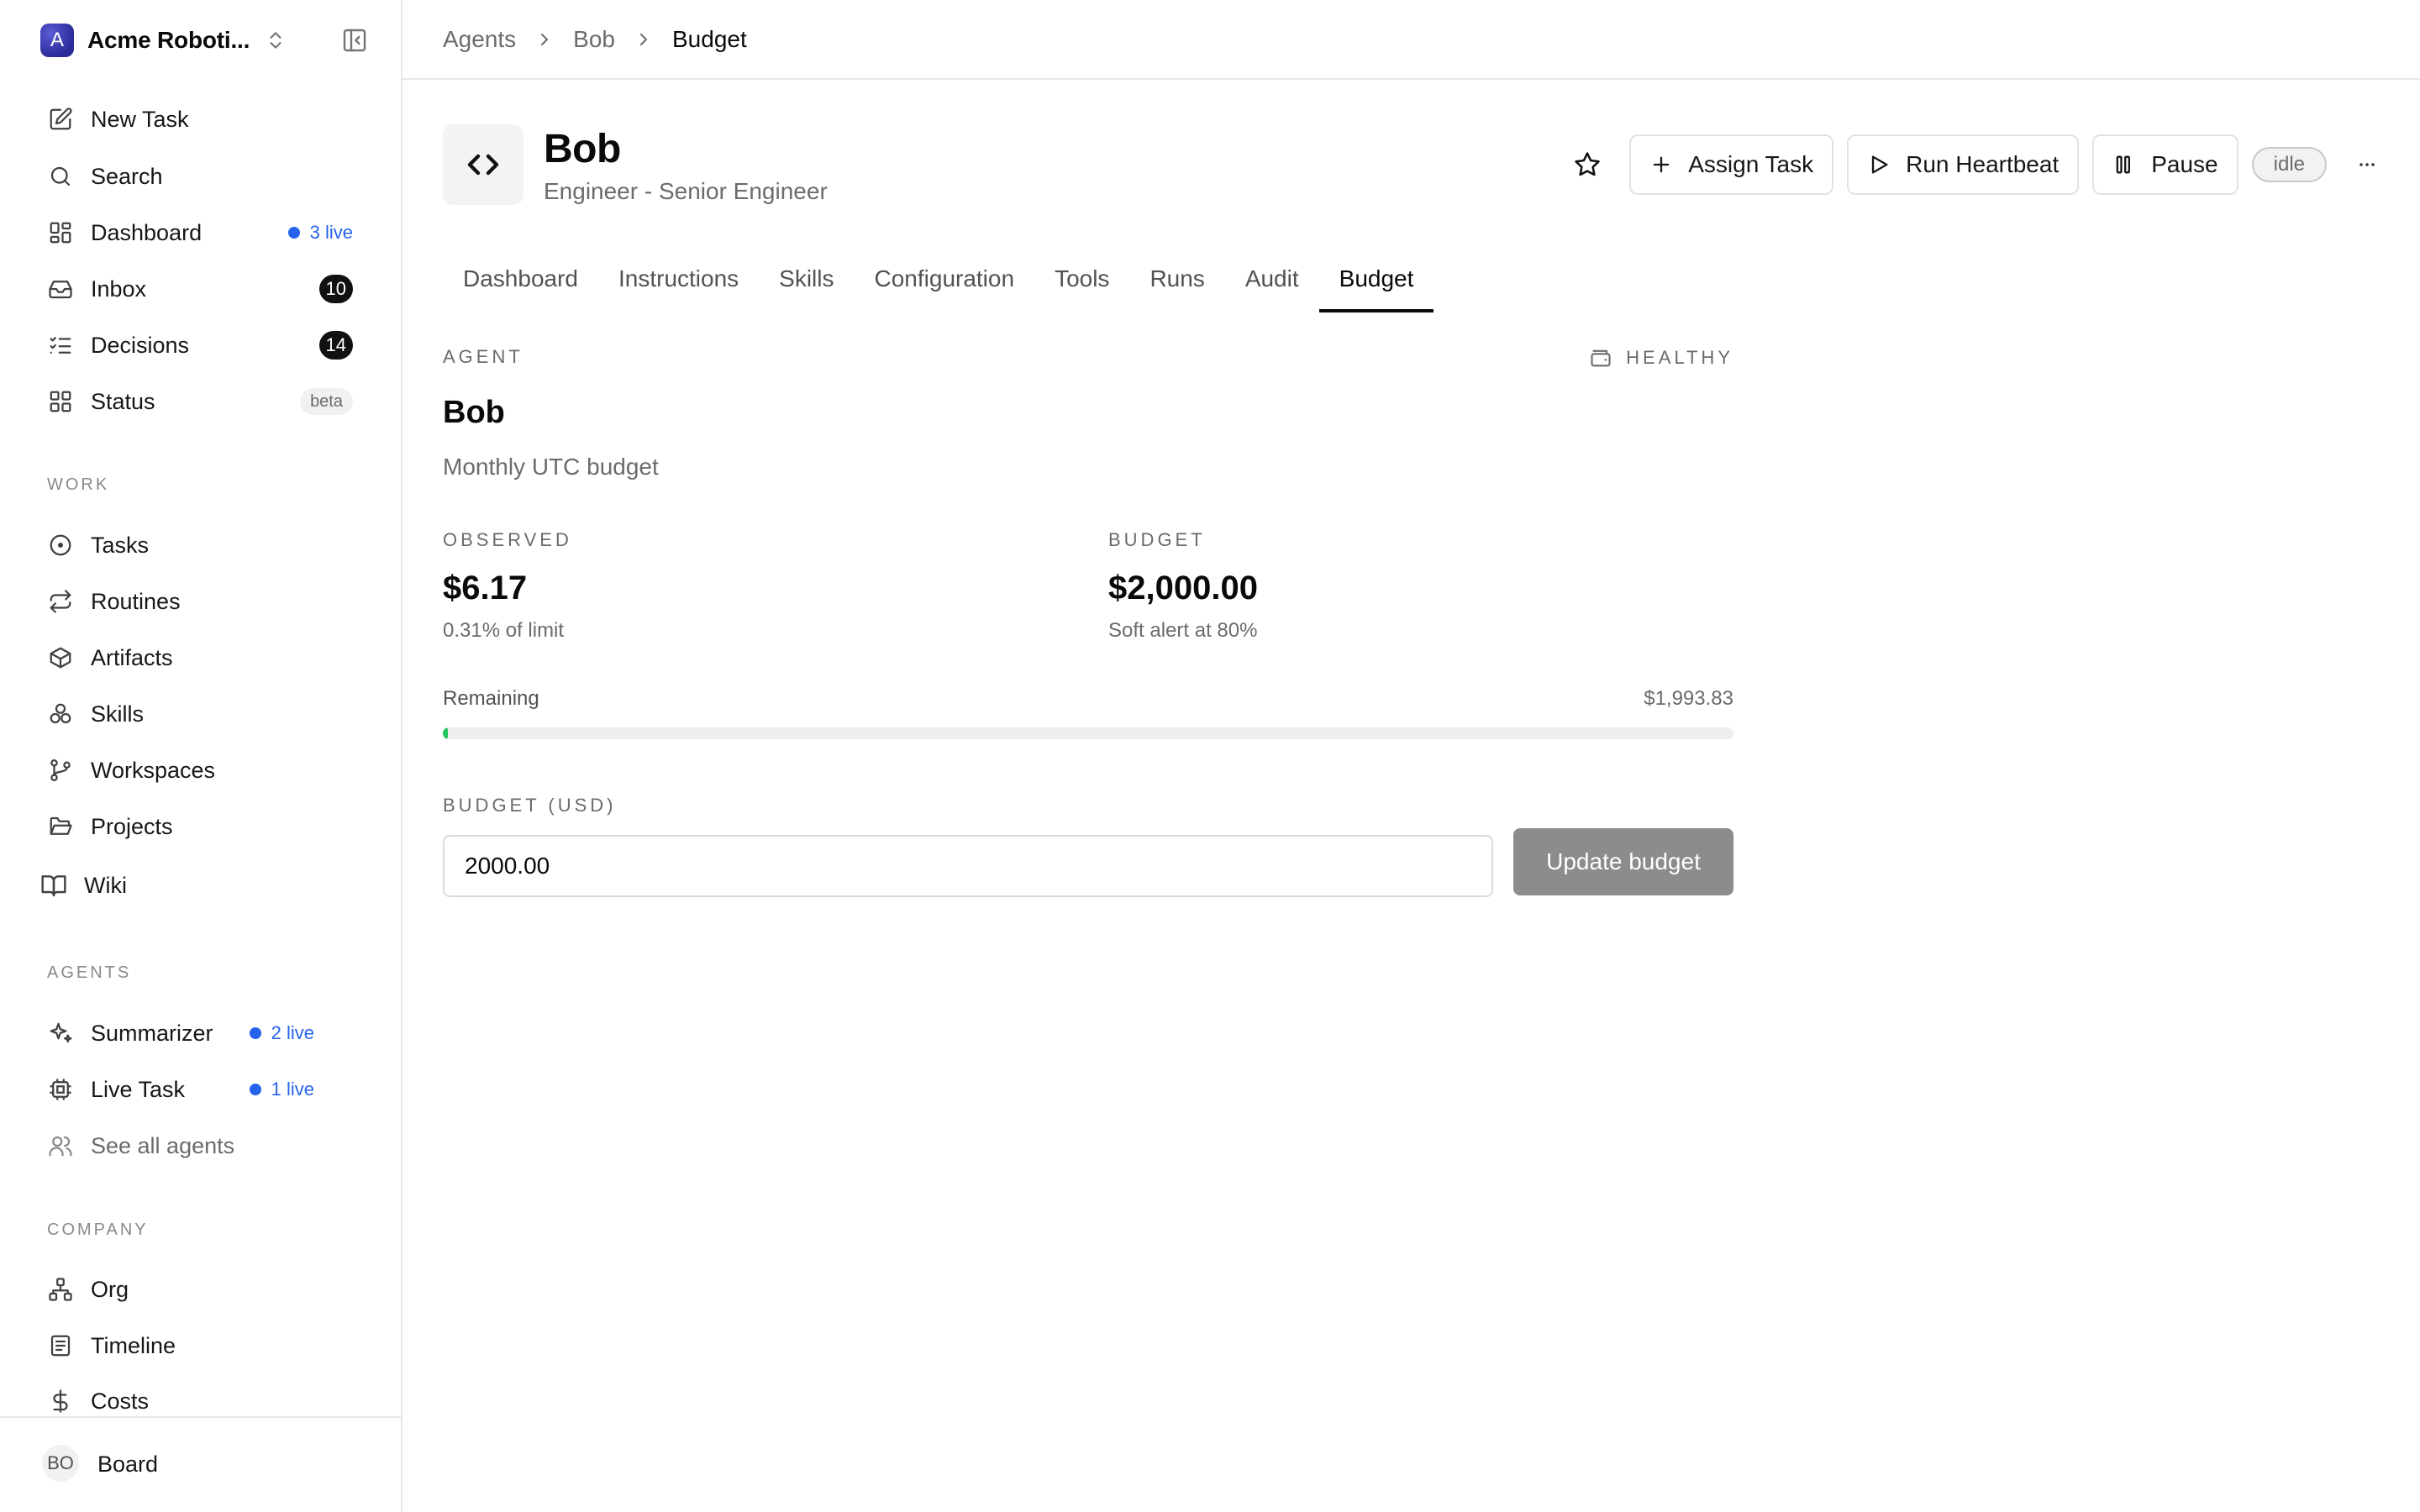 The width and height of the screenshot is (2420, 1512). What do you see at coordinates (203, 1345) in the screenshot?
I see `nav-timeline: Timeline` at bounding box center [203, 1345].